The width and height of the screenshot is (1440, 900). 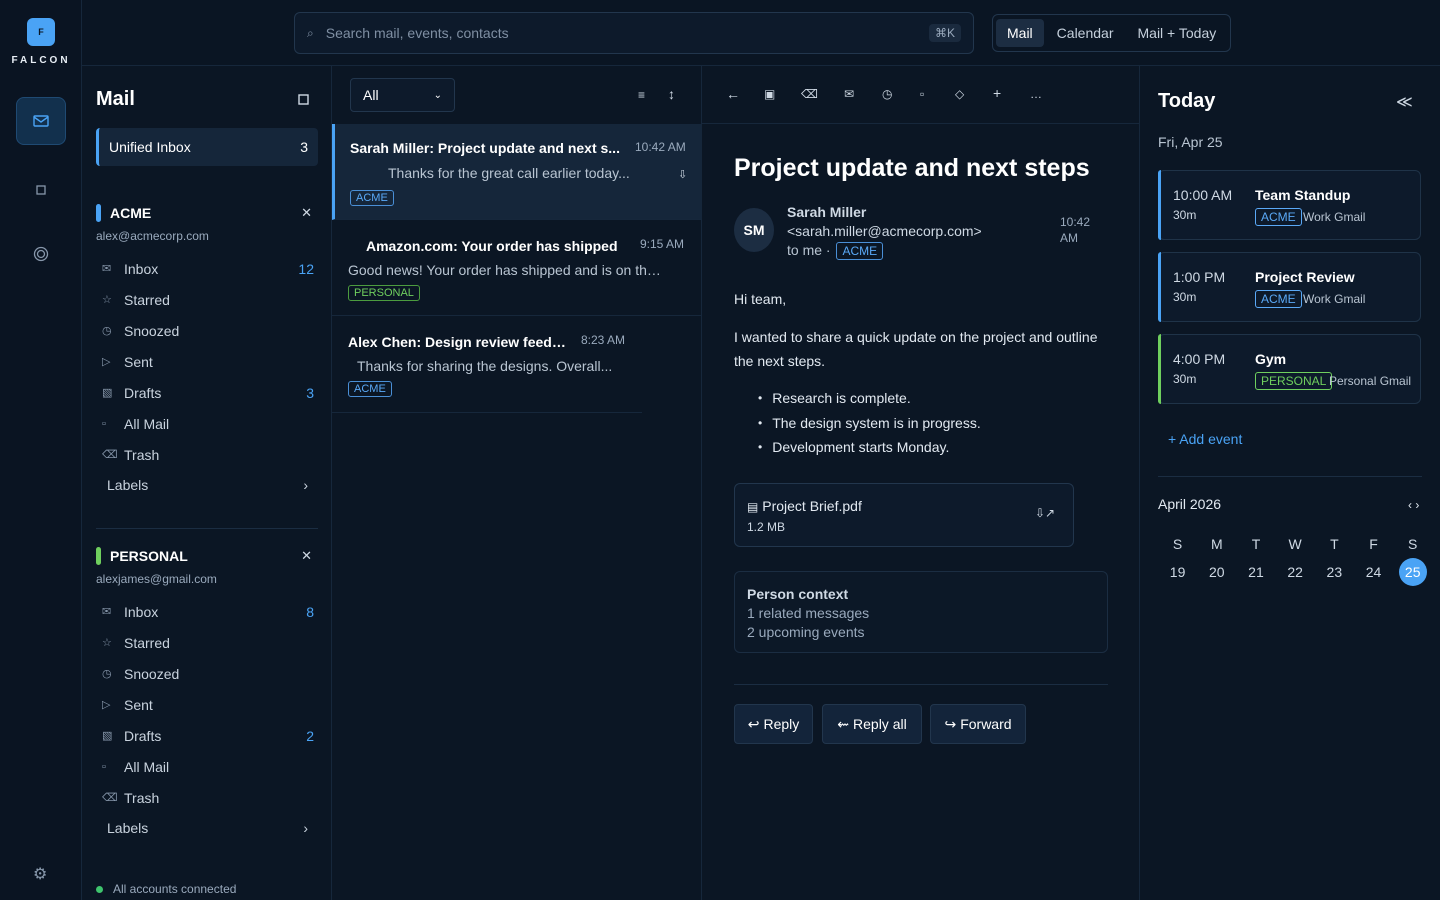 What do you see at coordinates (152, 236) in the screenshot?
I see `account-email: alex@acmecorp.com` at bounding box center [152, 236].